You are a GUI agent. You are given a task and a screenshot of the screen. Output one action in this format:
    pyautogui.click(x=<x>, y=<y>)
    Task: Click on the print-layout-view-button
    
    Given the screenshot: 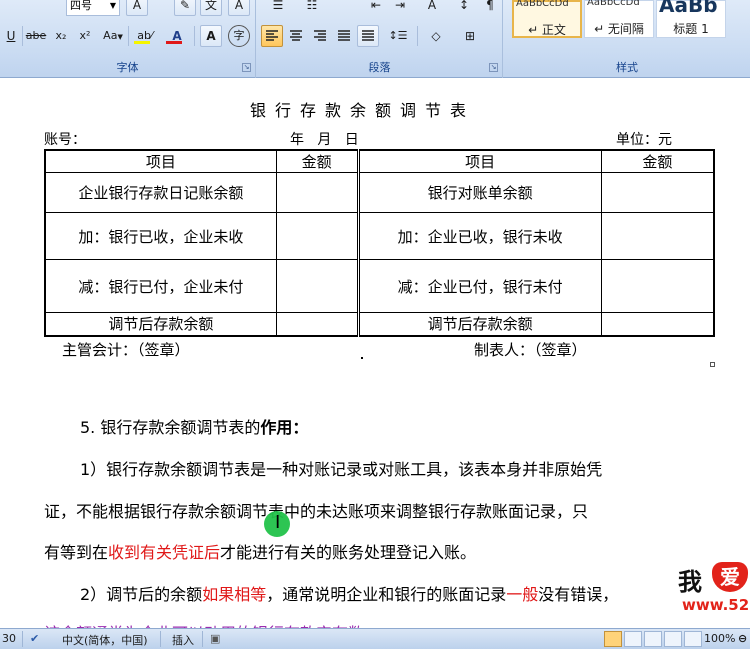 What is the action you would take?
    pyautogui.click(x=613, y=639)
    